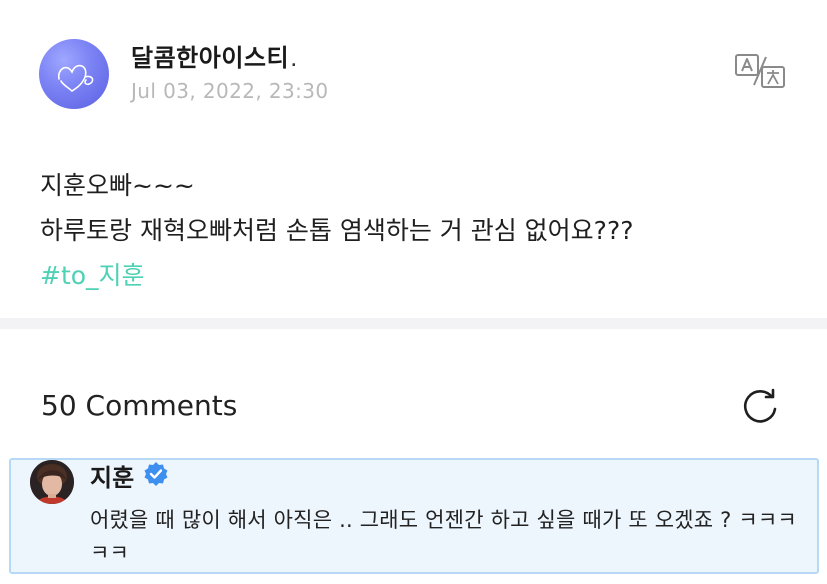 This screenshot has height=584, width=827. I want to click on comments-count: 50 Comments, so click(139, 405).